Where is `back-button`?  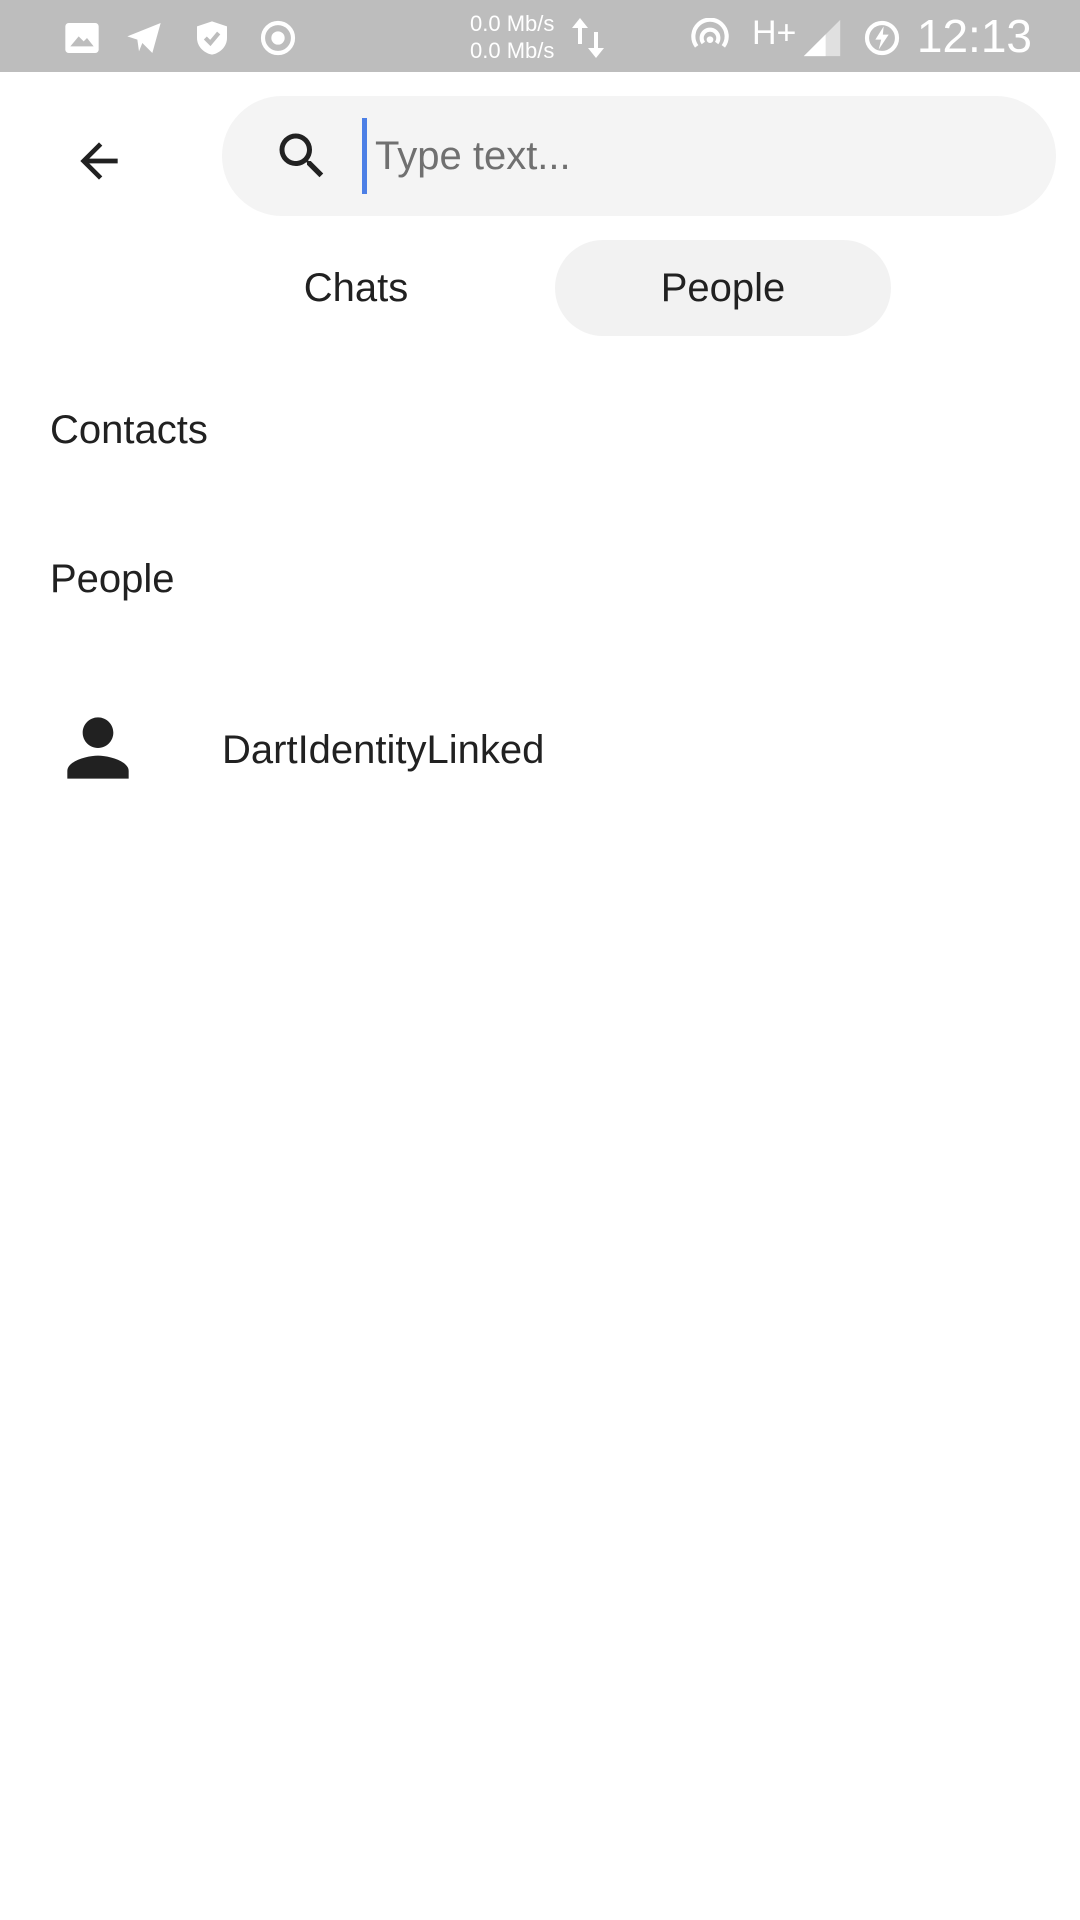
back-button is located at coordinates (99, 161).